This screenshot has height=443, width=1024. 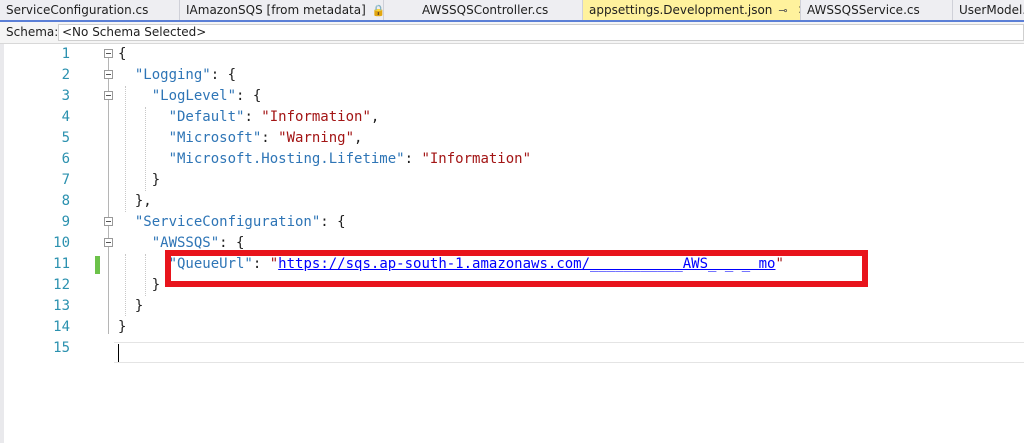 What do you see at coordinates (65, 117) in the screenshot?
I see `line-number: 4` at bounding box center [65, 117].